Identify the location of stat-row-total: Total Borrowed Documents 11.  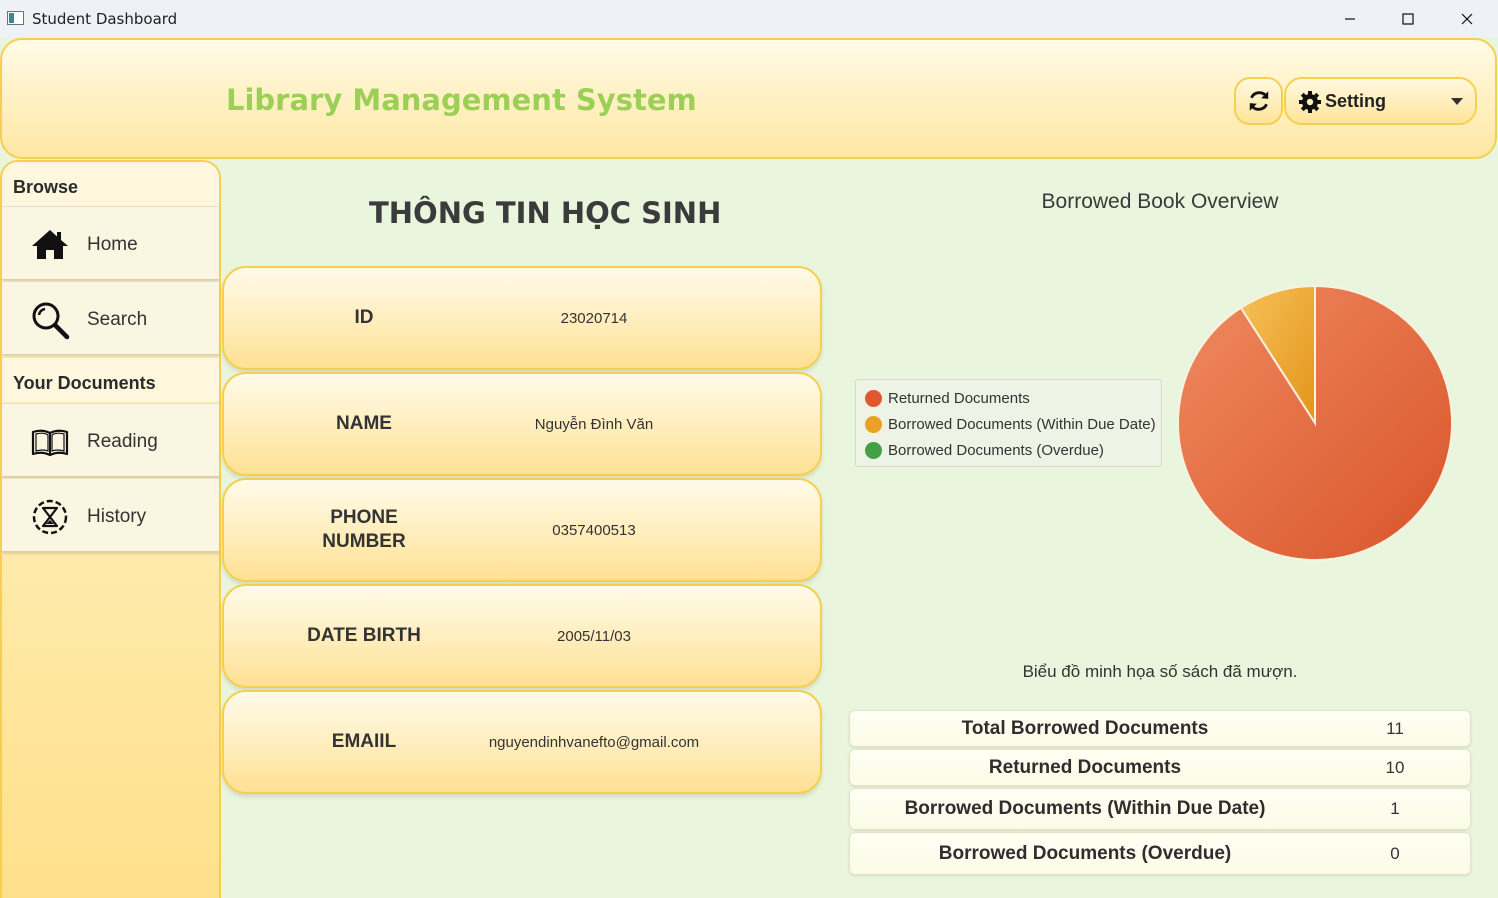
(1160, 728).